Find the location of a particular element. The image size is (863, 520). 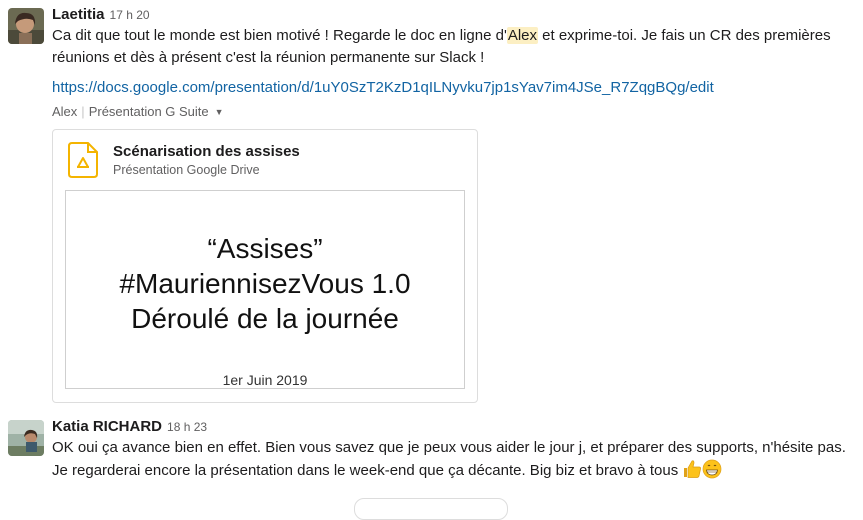

slide-line: “Assises” is located at coordinates (265, 248).